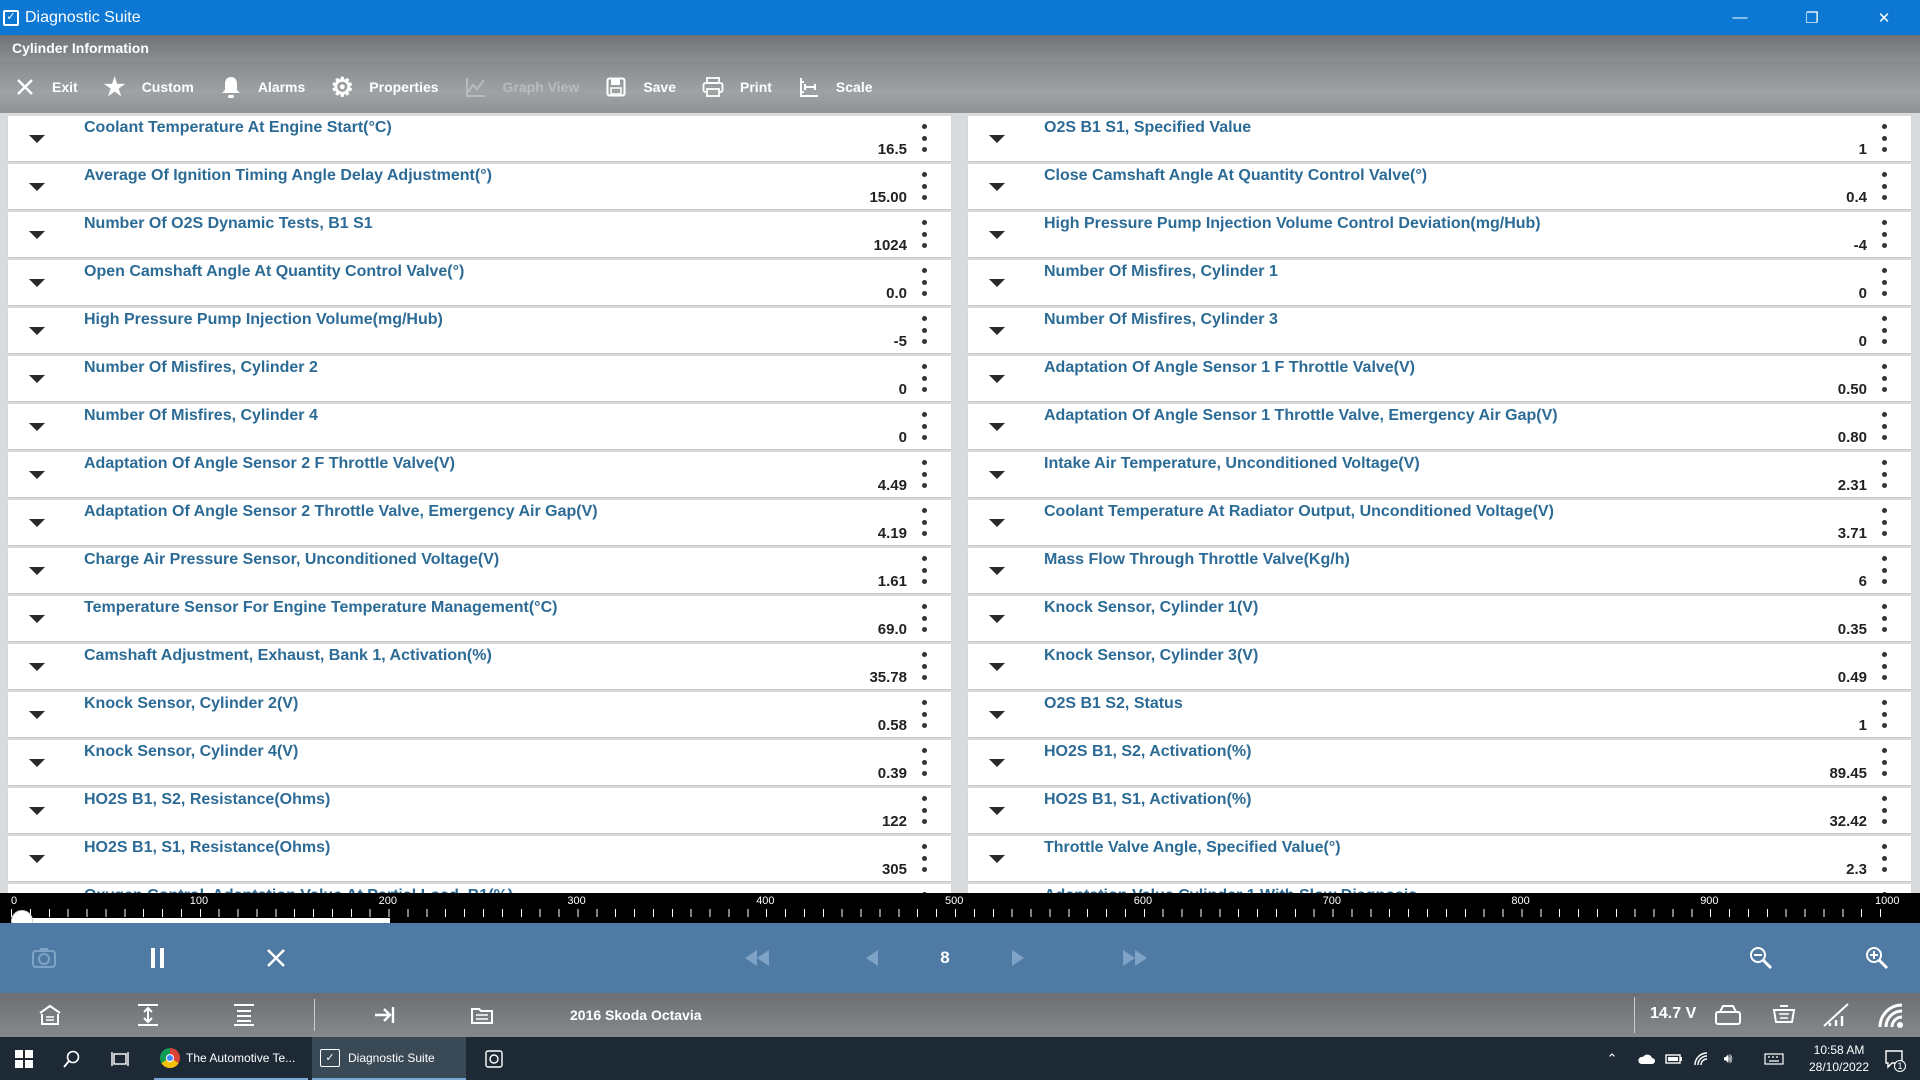 The width and height of the screenshot is (1920, 1080). What do you see at coordinates (384, 87) in the screenshot?
I see `properties-button: ⚙ Properties` at bounding box center [384, 87].